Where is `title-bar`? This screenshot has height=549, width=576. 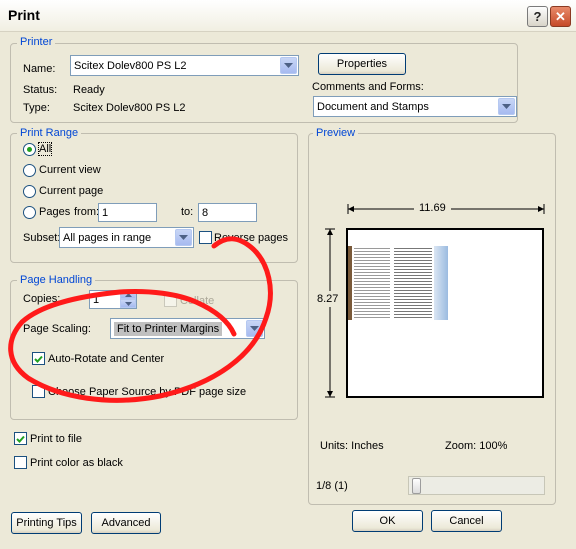
title-bar is located at coordinates (288, 16).